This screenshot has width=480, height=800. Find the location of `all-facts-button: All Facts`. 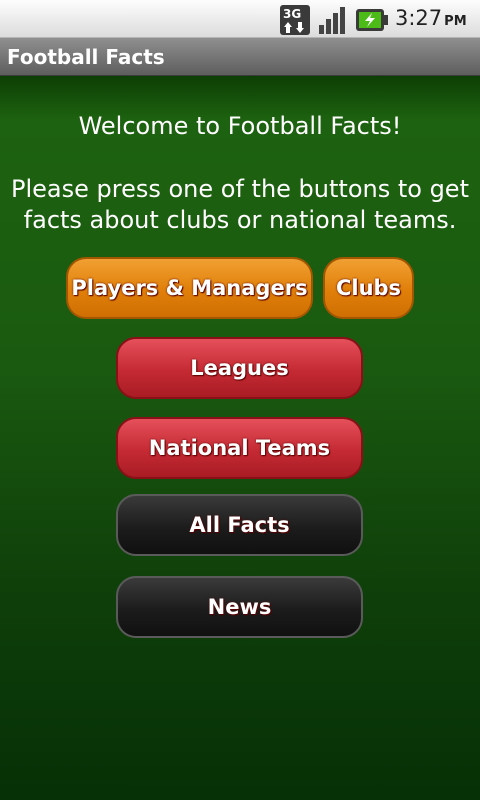

all-facts-button: All Facts is located at coordinates (239, 525).